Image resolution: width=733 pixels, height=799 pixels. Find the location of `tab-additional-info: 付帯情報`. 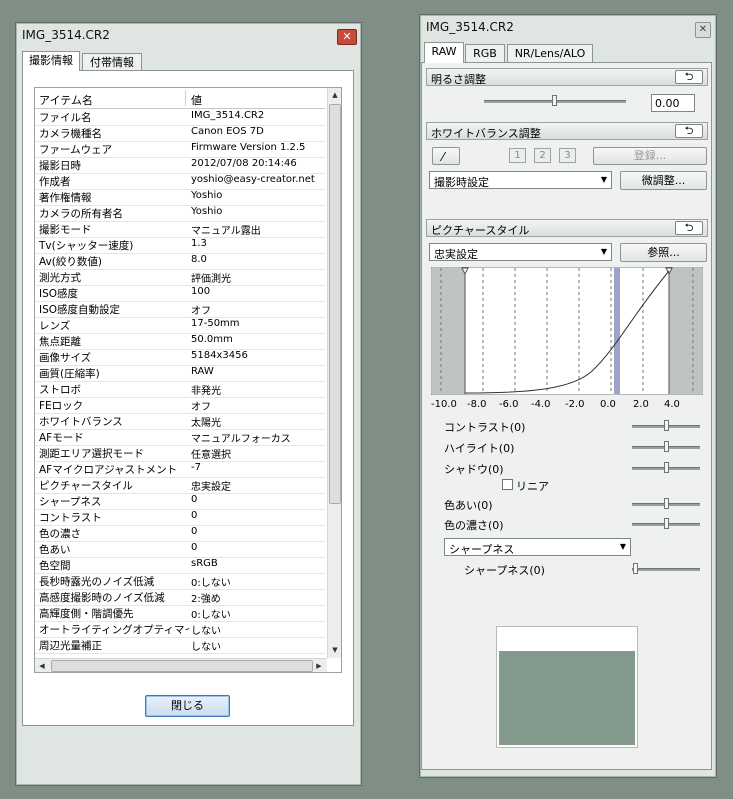

tab-additional-info: 付帯情報 is located at coordinates (112, 61).